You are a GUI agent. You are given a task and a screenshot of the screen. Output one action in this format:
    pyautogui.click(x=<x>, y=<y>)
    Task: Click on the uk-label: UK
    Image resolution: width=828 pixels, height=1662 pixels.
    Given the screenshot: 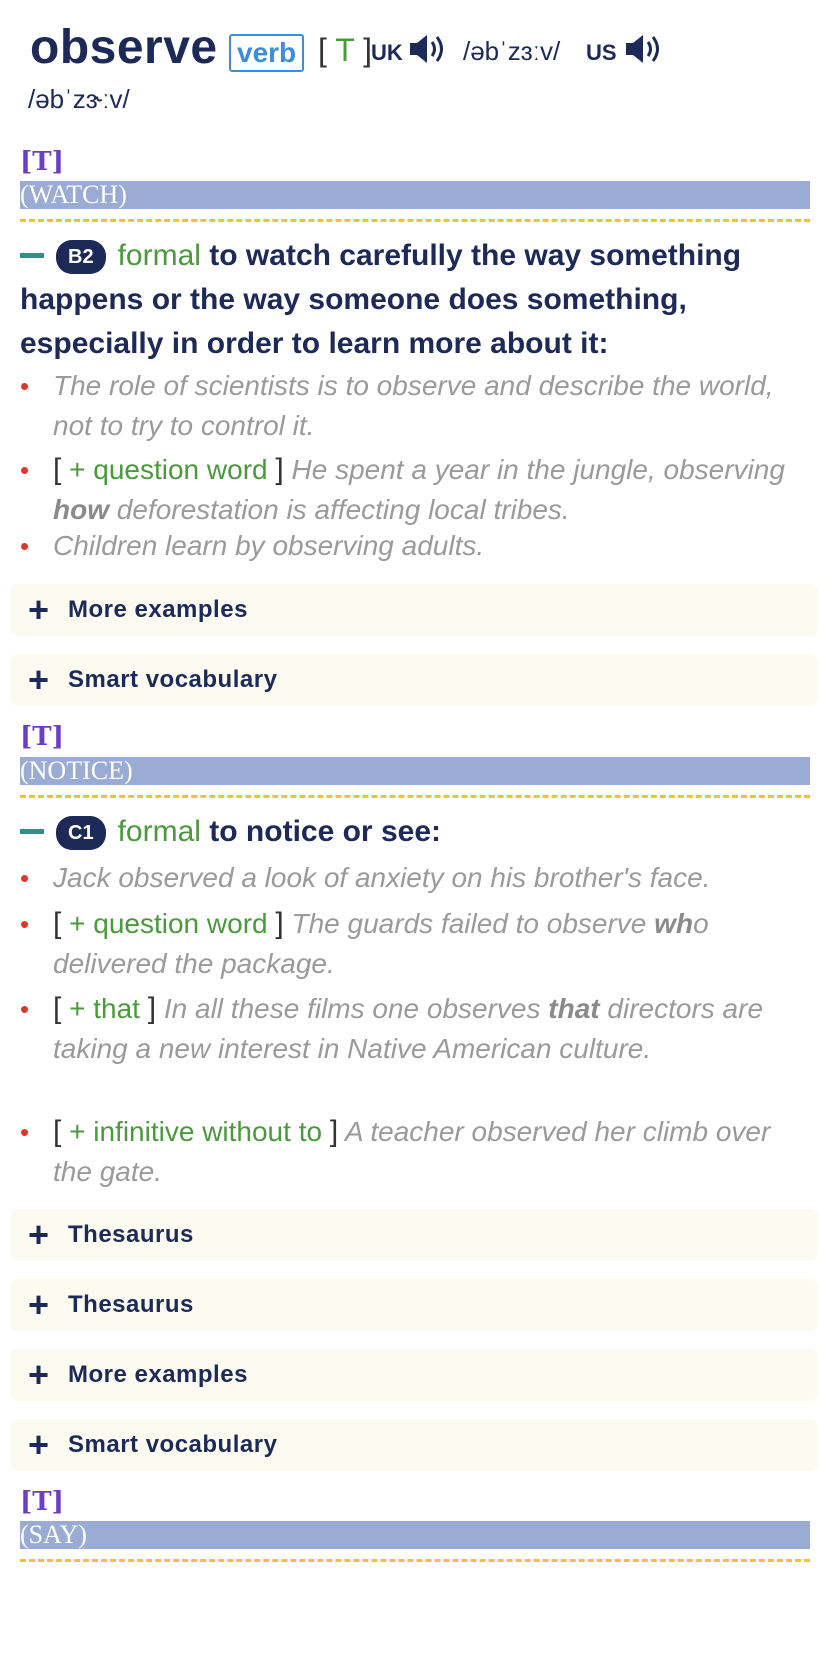 What is the action you would take?
    pyautogui.click(x=387, y=52)
    